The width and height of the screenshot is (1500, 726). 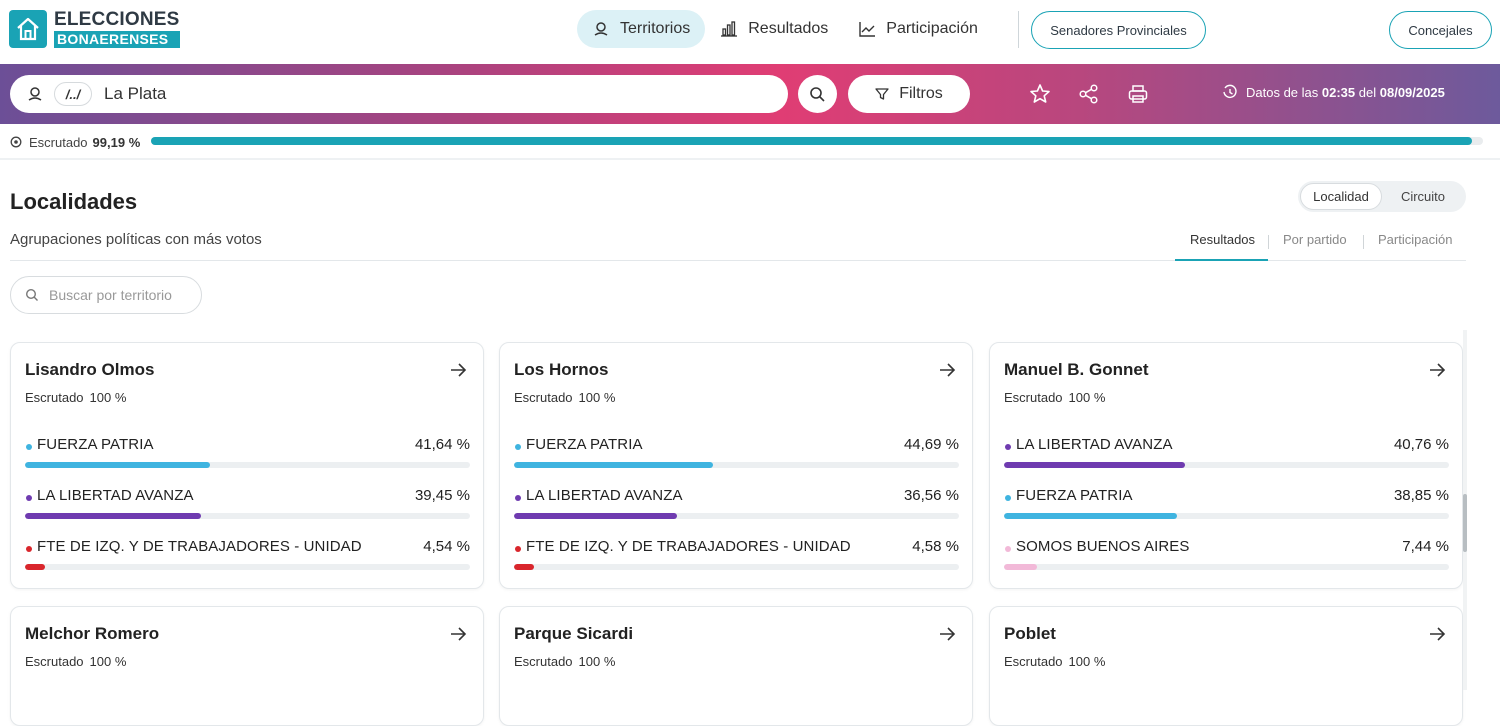 What do you see at coordinates (1341, 196) in the screenshot?
I see `toggle-localidad: Localidad` at bounding box center [1341, 196].